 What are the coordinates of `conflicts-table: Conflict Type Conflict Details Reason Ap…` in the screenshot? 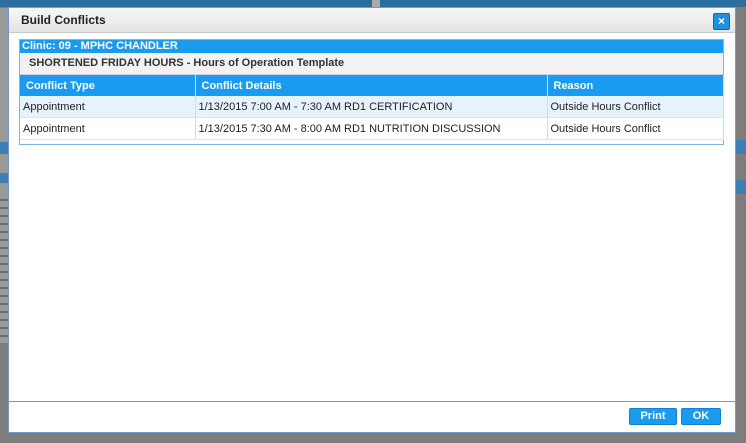 It's located at (372, 107).